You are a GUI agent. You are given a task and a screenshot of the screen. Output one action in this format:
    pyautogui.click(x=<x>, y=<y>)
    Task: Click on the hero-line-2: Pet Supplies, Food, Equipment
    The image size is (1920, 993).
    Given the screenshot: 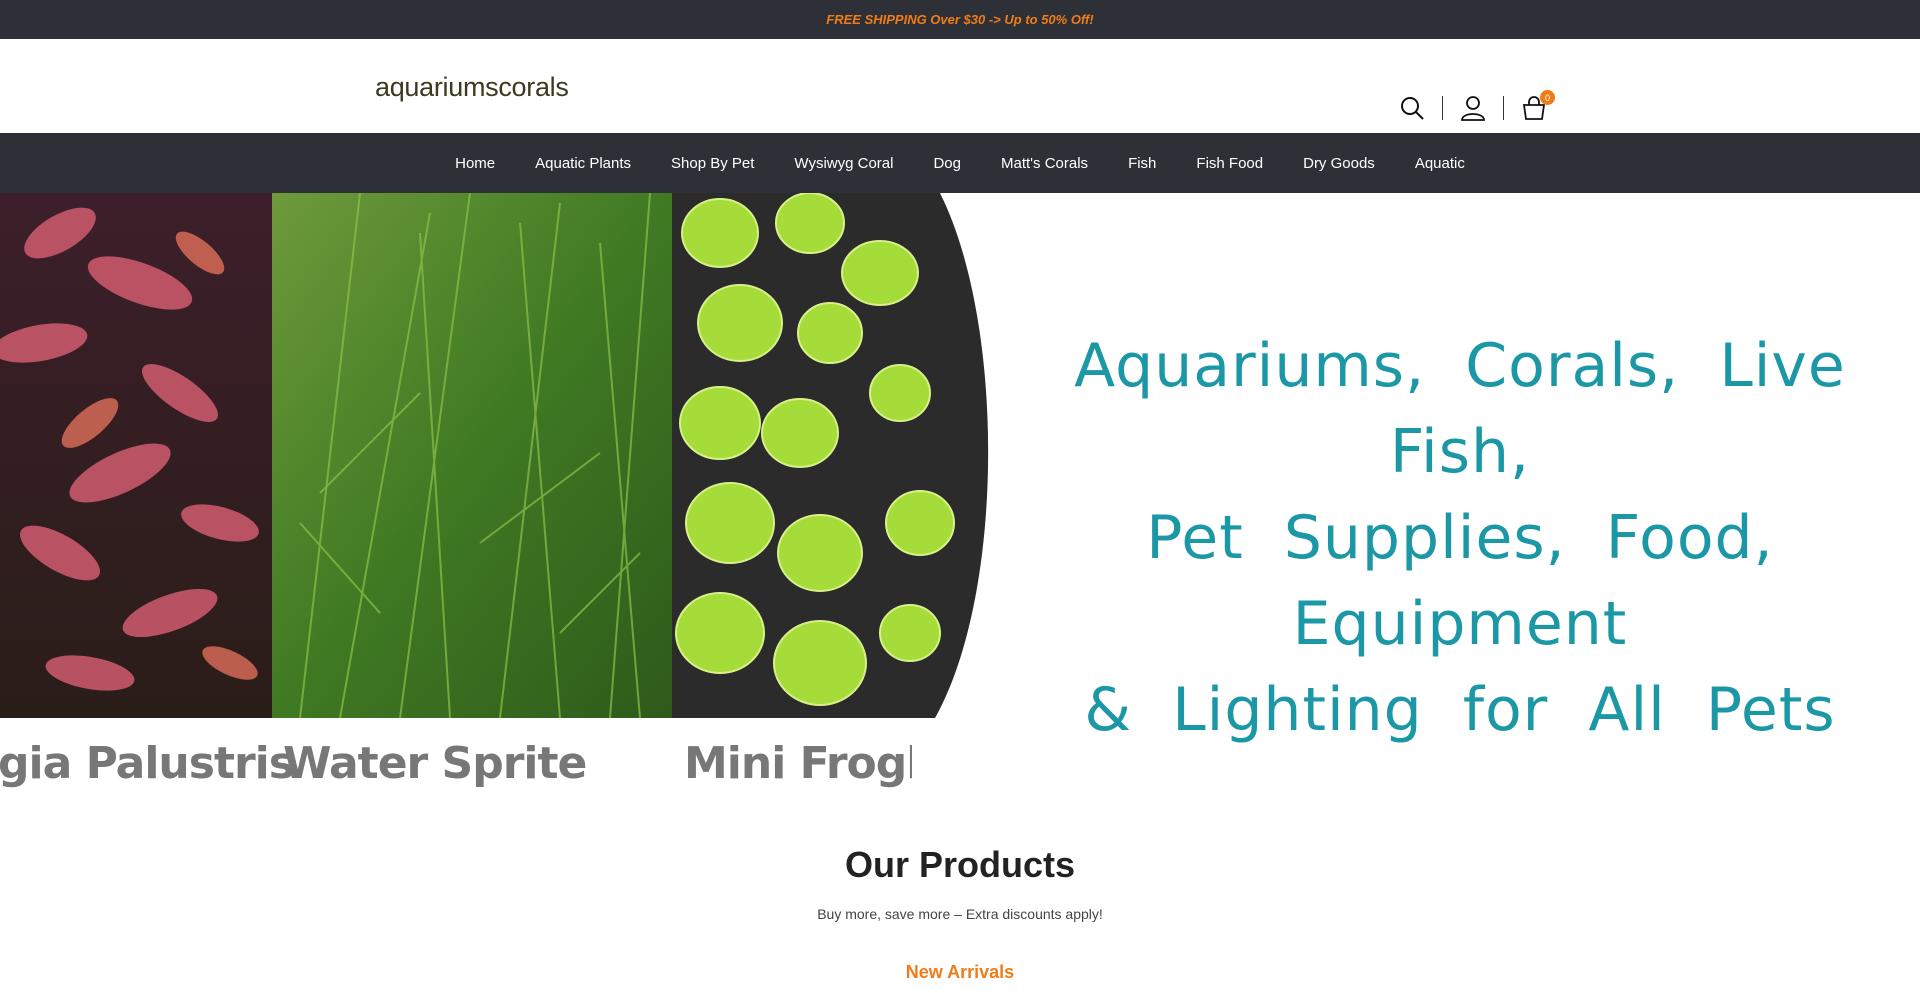 What is the action you would take?
    pyautogui.click(x=1460, y=581)
    